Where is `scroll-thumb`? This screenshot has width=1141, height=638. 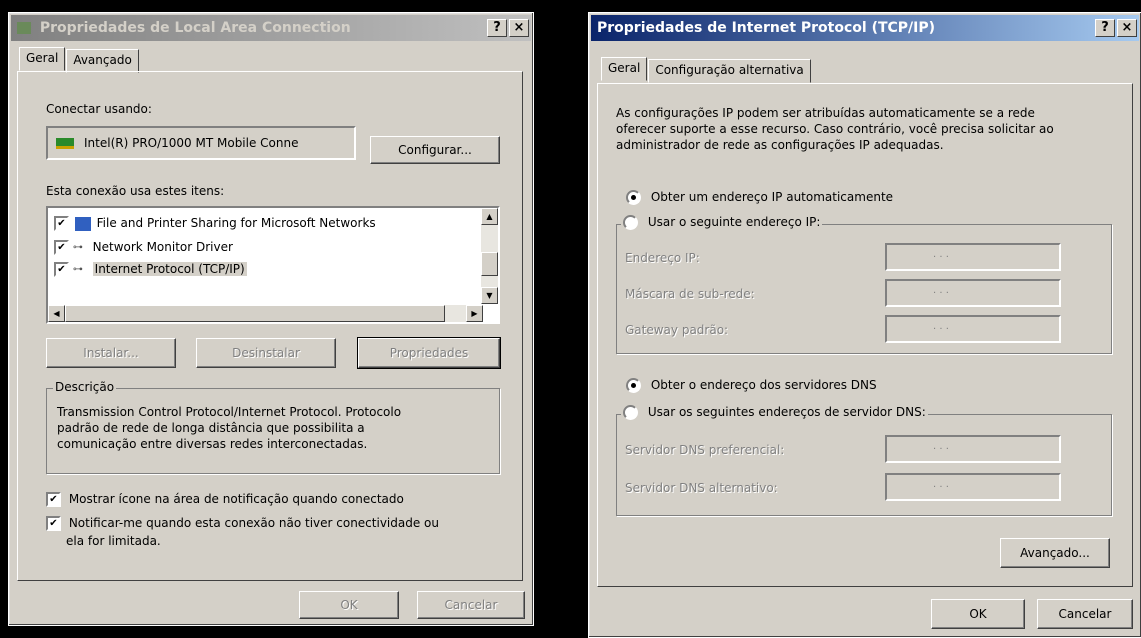
scroll-thumb is located at coordinates (489, 264).